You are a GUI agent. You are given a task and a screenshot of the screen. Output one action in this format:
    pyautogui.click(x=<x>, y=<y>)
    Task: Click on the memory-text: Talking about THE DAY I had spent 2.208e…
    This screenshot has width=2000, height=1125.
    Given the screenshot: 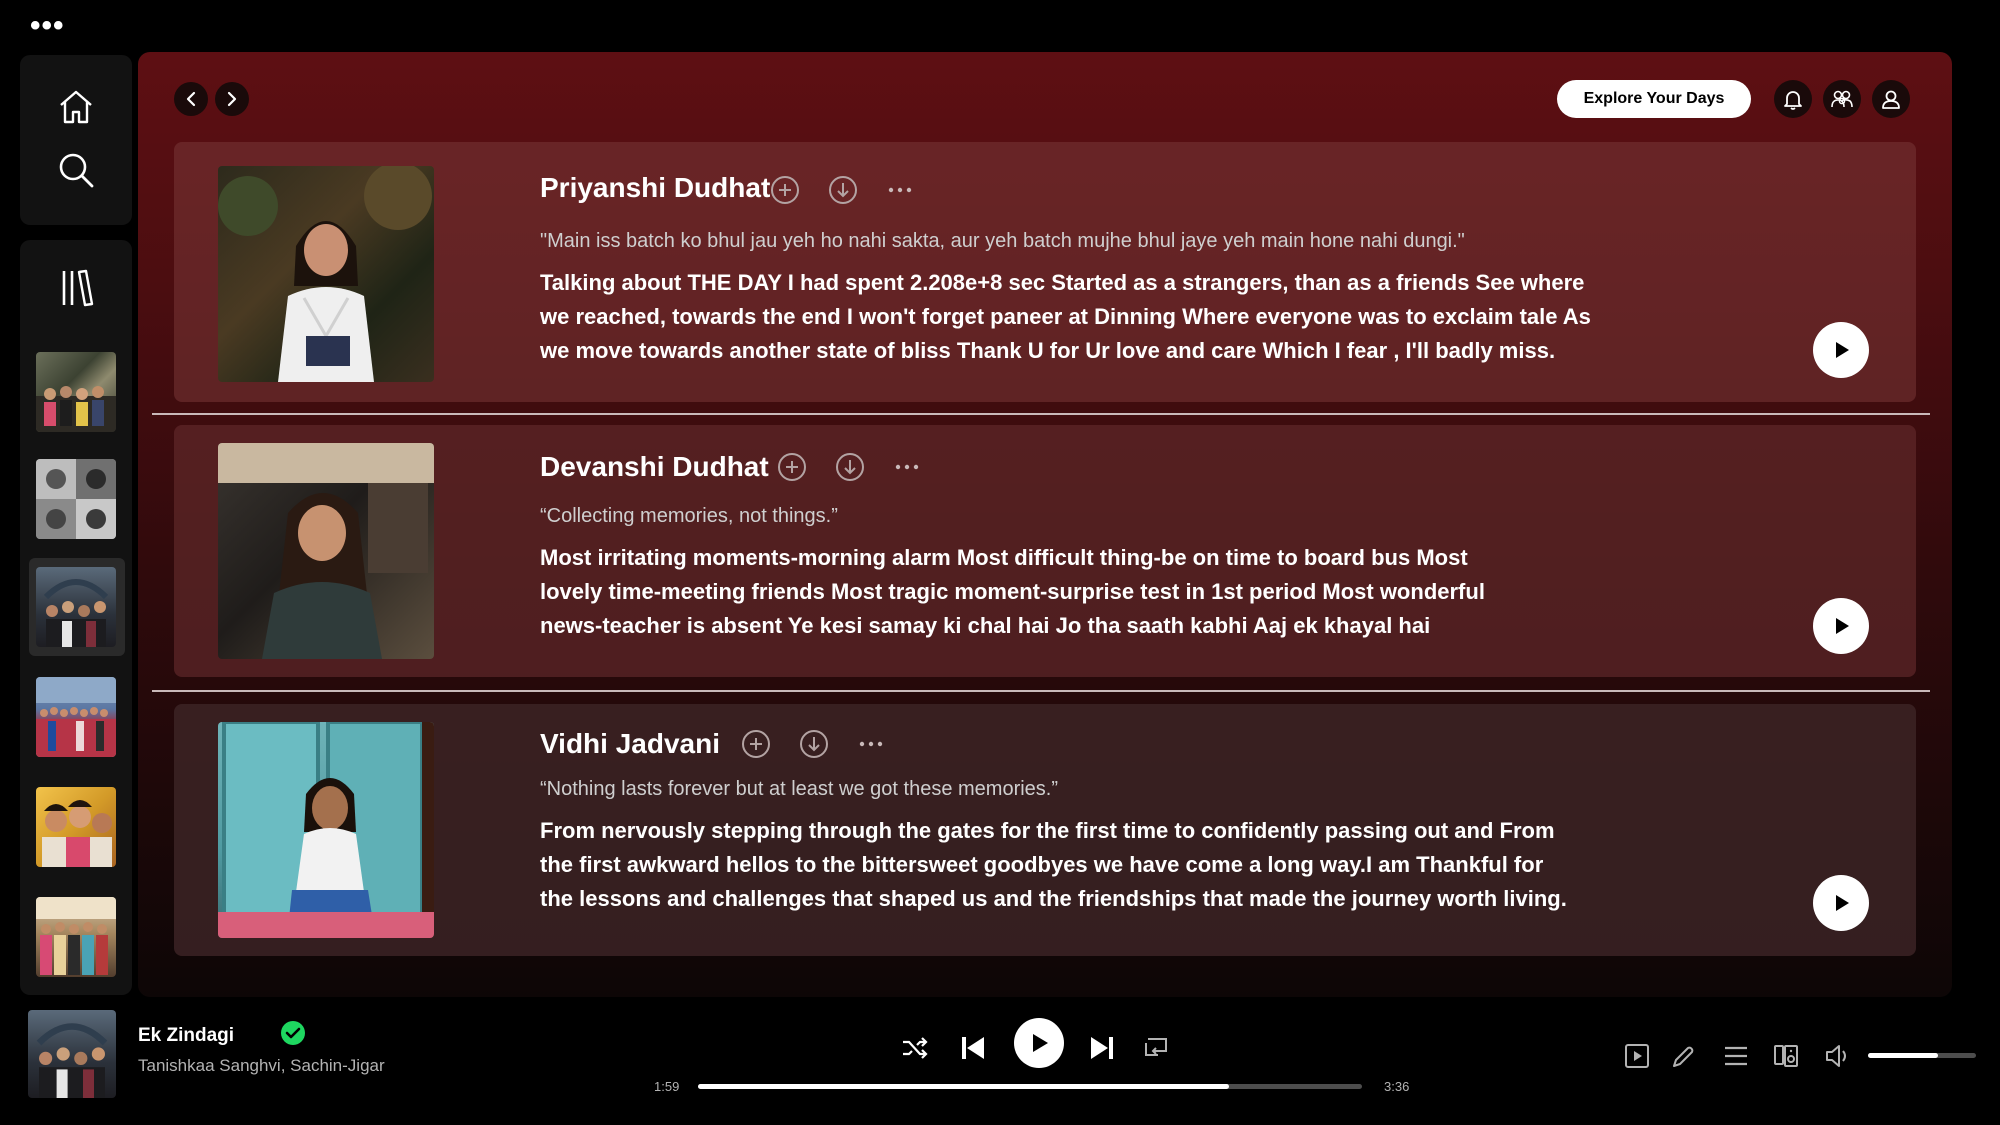 What is the action you would take?
    pyautogui.click(x=1105, y=317)
    